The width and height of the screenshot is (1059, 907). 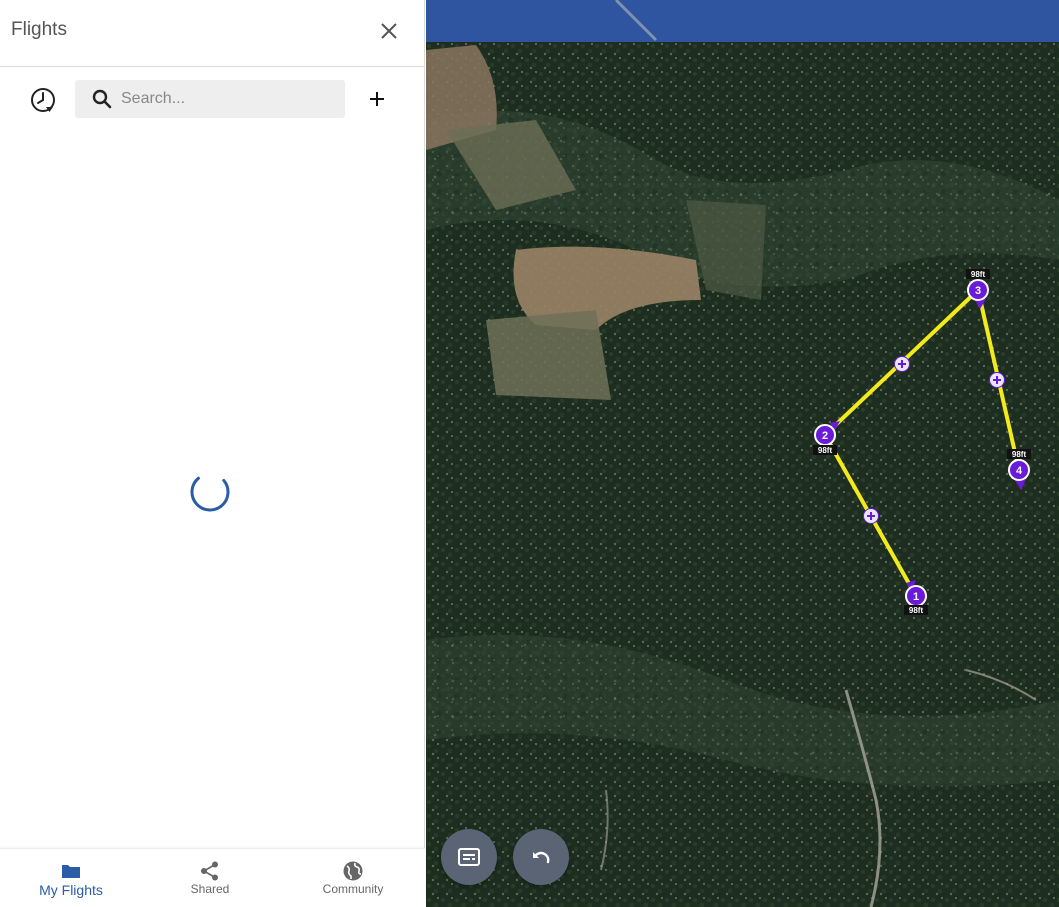 I want to click on plus-icon, so click(x=377, y=99).